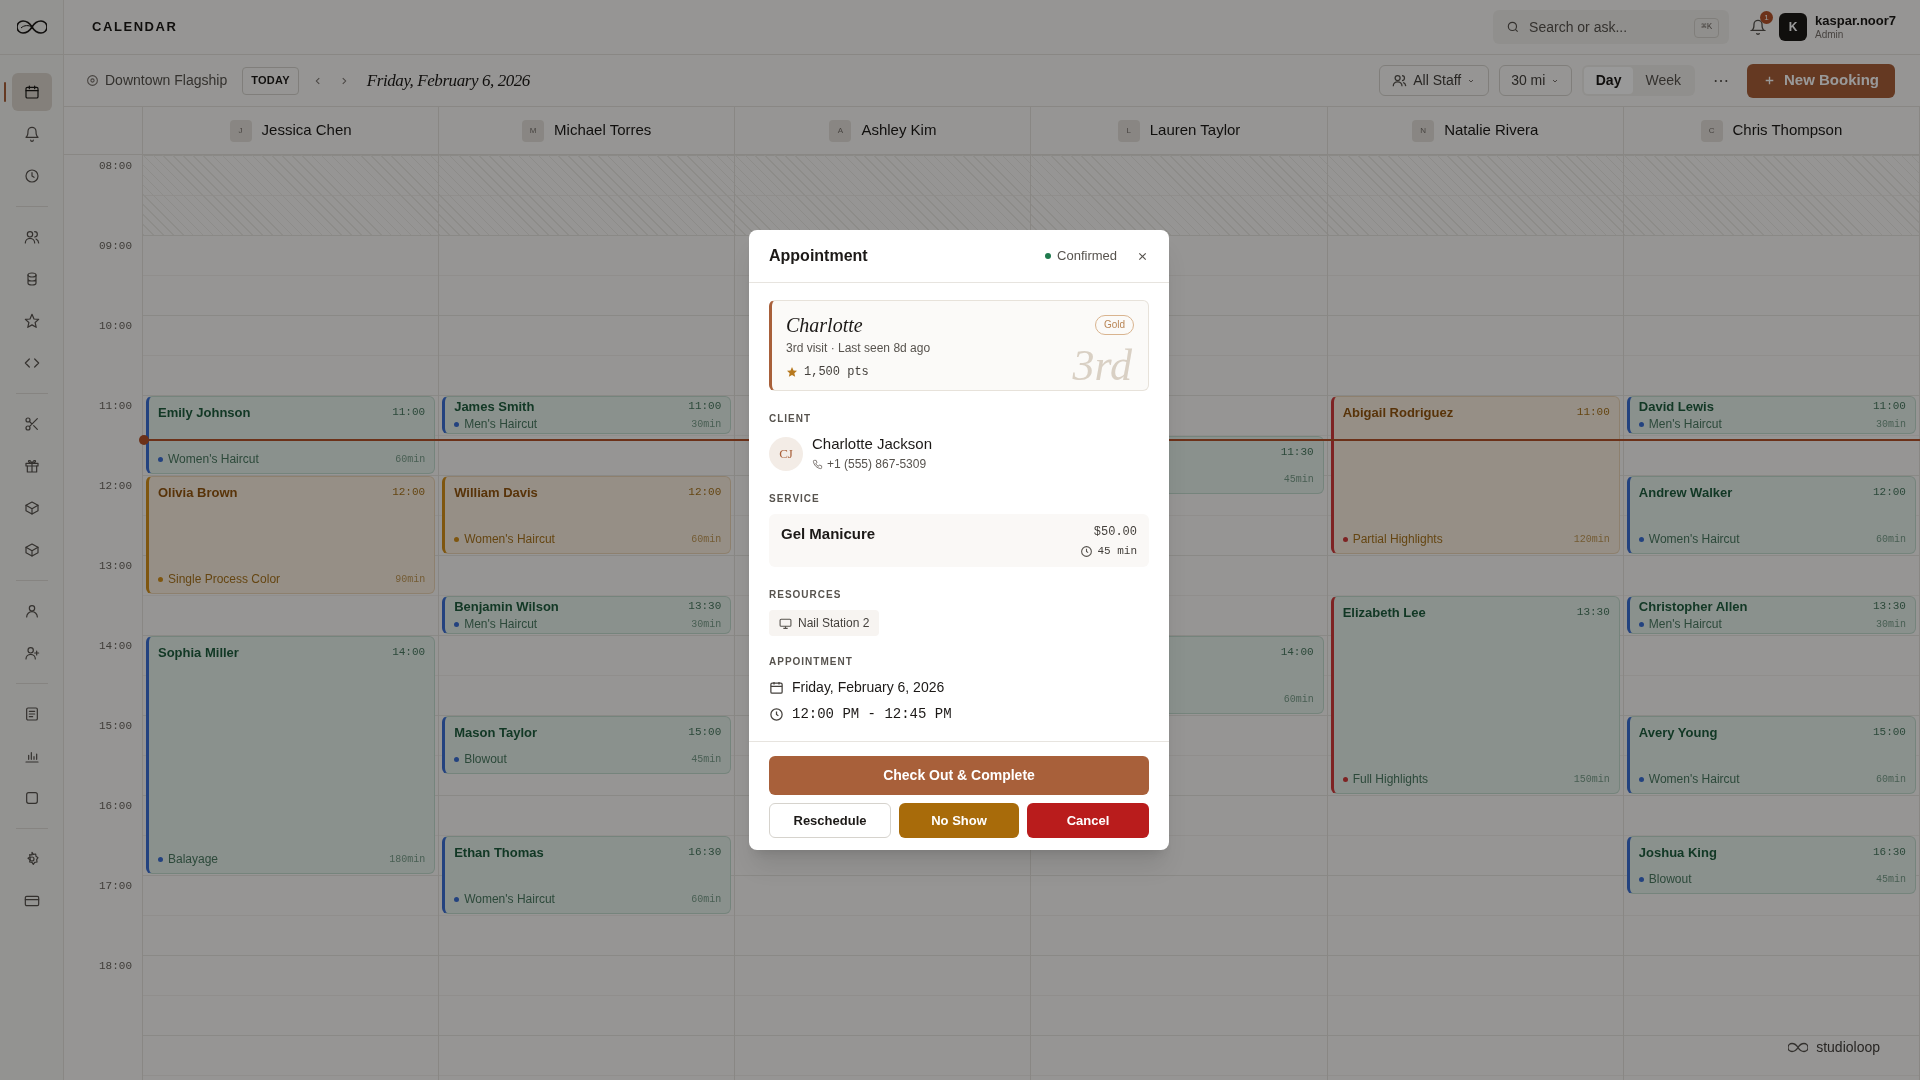 The width and height of the screenshot is (1920, 1080). I want to click on staff-name: Chris Thompson, so click(1787, 130).